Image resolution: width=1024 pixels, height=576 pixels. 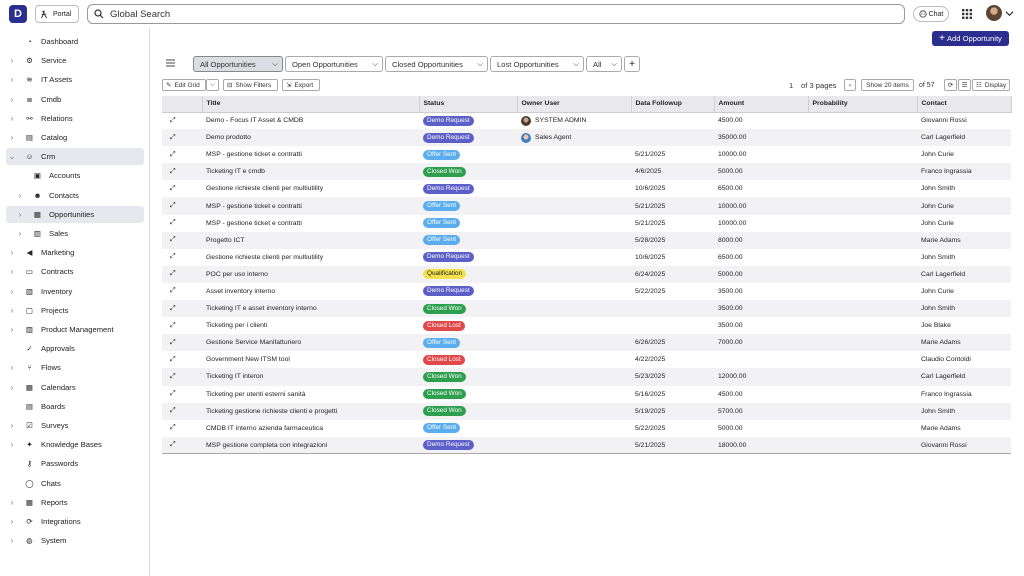 I want to click on tab-all: All ⌵, so click(x=604, y=64).